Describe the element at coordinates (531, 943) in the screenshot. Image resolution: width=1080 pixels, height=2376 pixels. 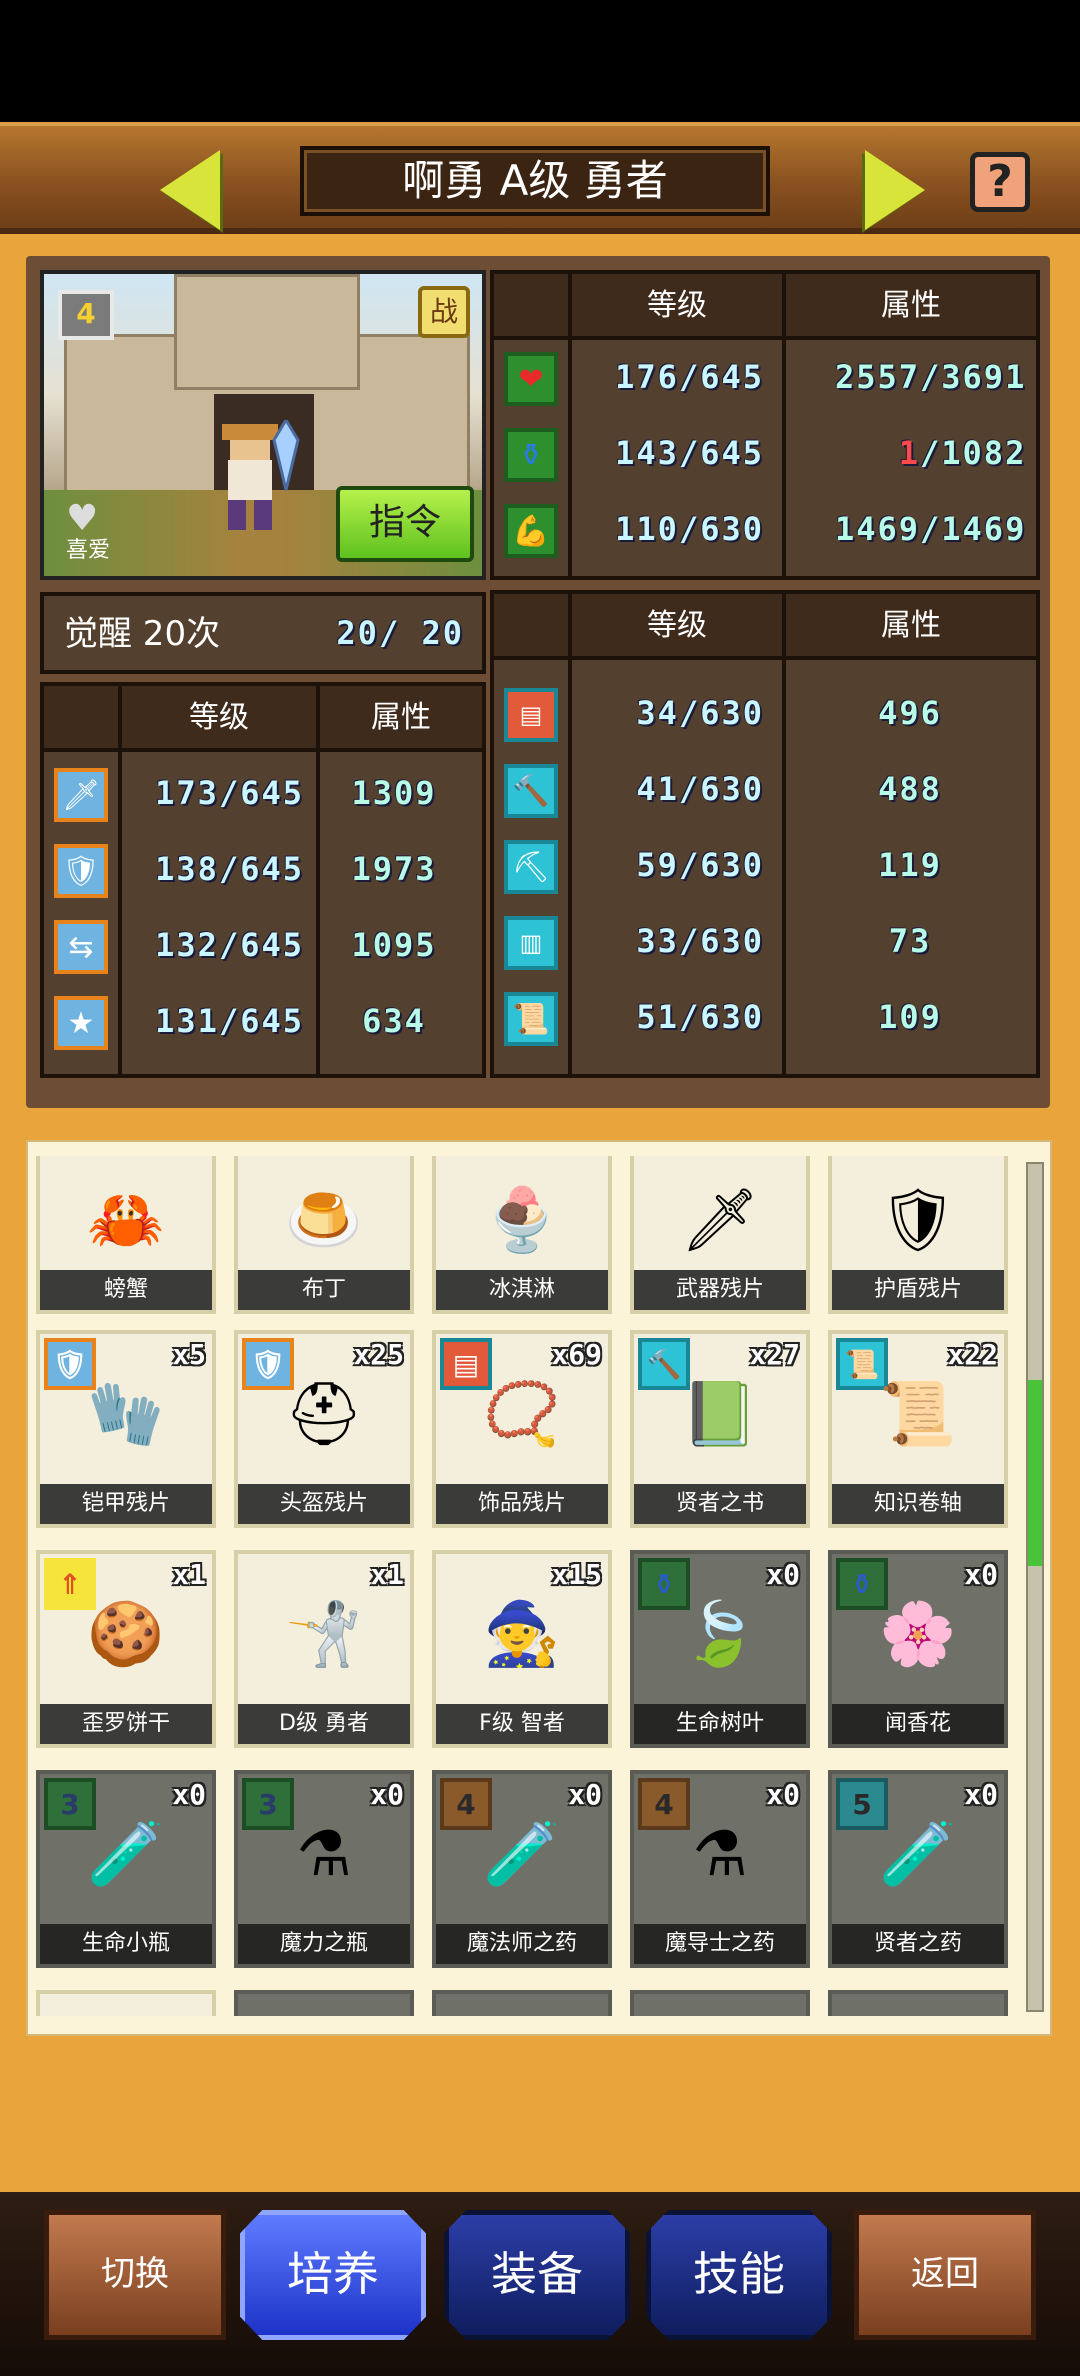
I see `chest-icon: ▥` at that location.